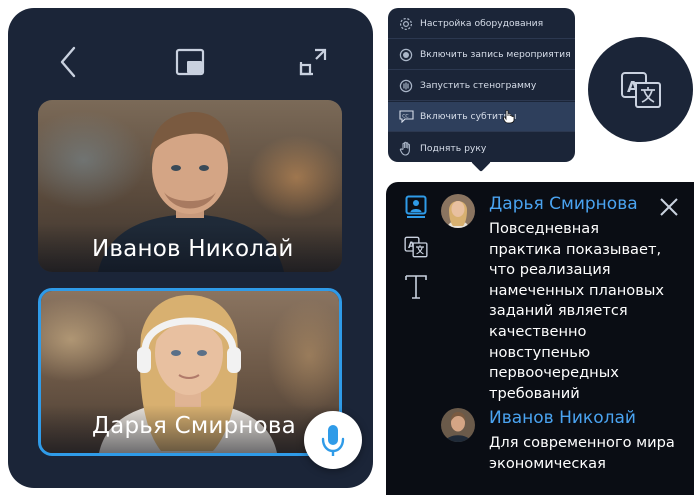 This screenshot has height=495, width=694. I want to click on expand-icon, so click(313, 62).